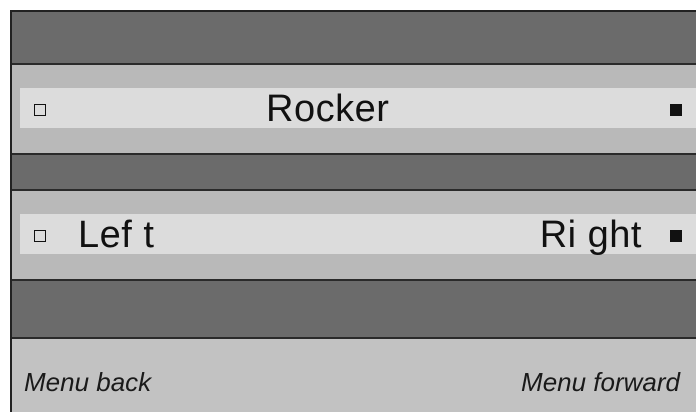  I want to click on left-label: Lef t, so click(116, 235).